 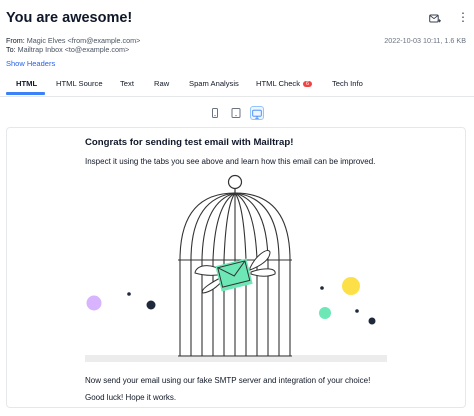 I want to click on tab-text: Text, so click(x=127, y=83).